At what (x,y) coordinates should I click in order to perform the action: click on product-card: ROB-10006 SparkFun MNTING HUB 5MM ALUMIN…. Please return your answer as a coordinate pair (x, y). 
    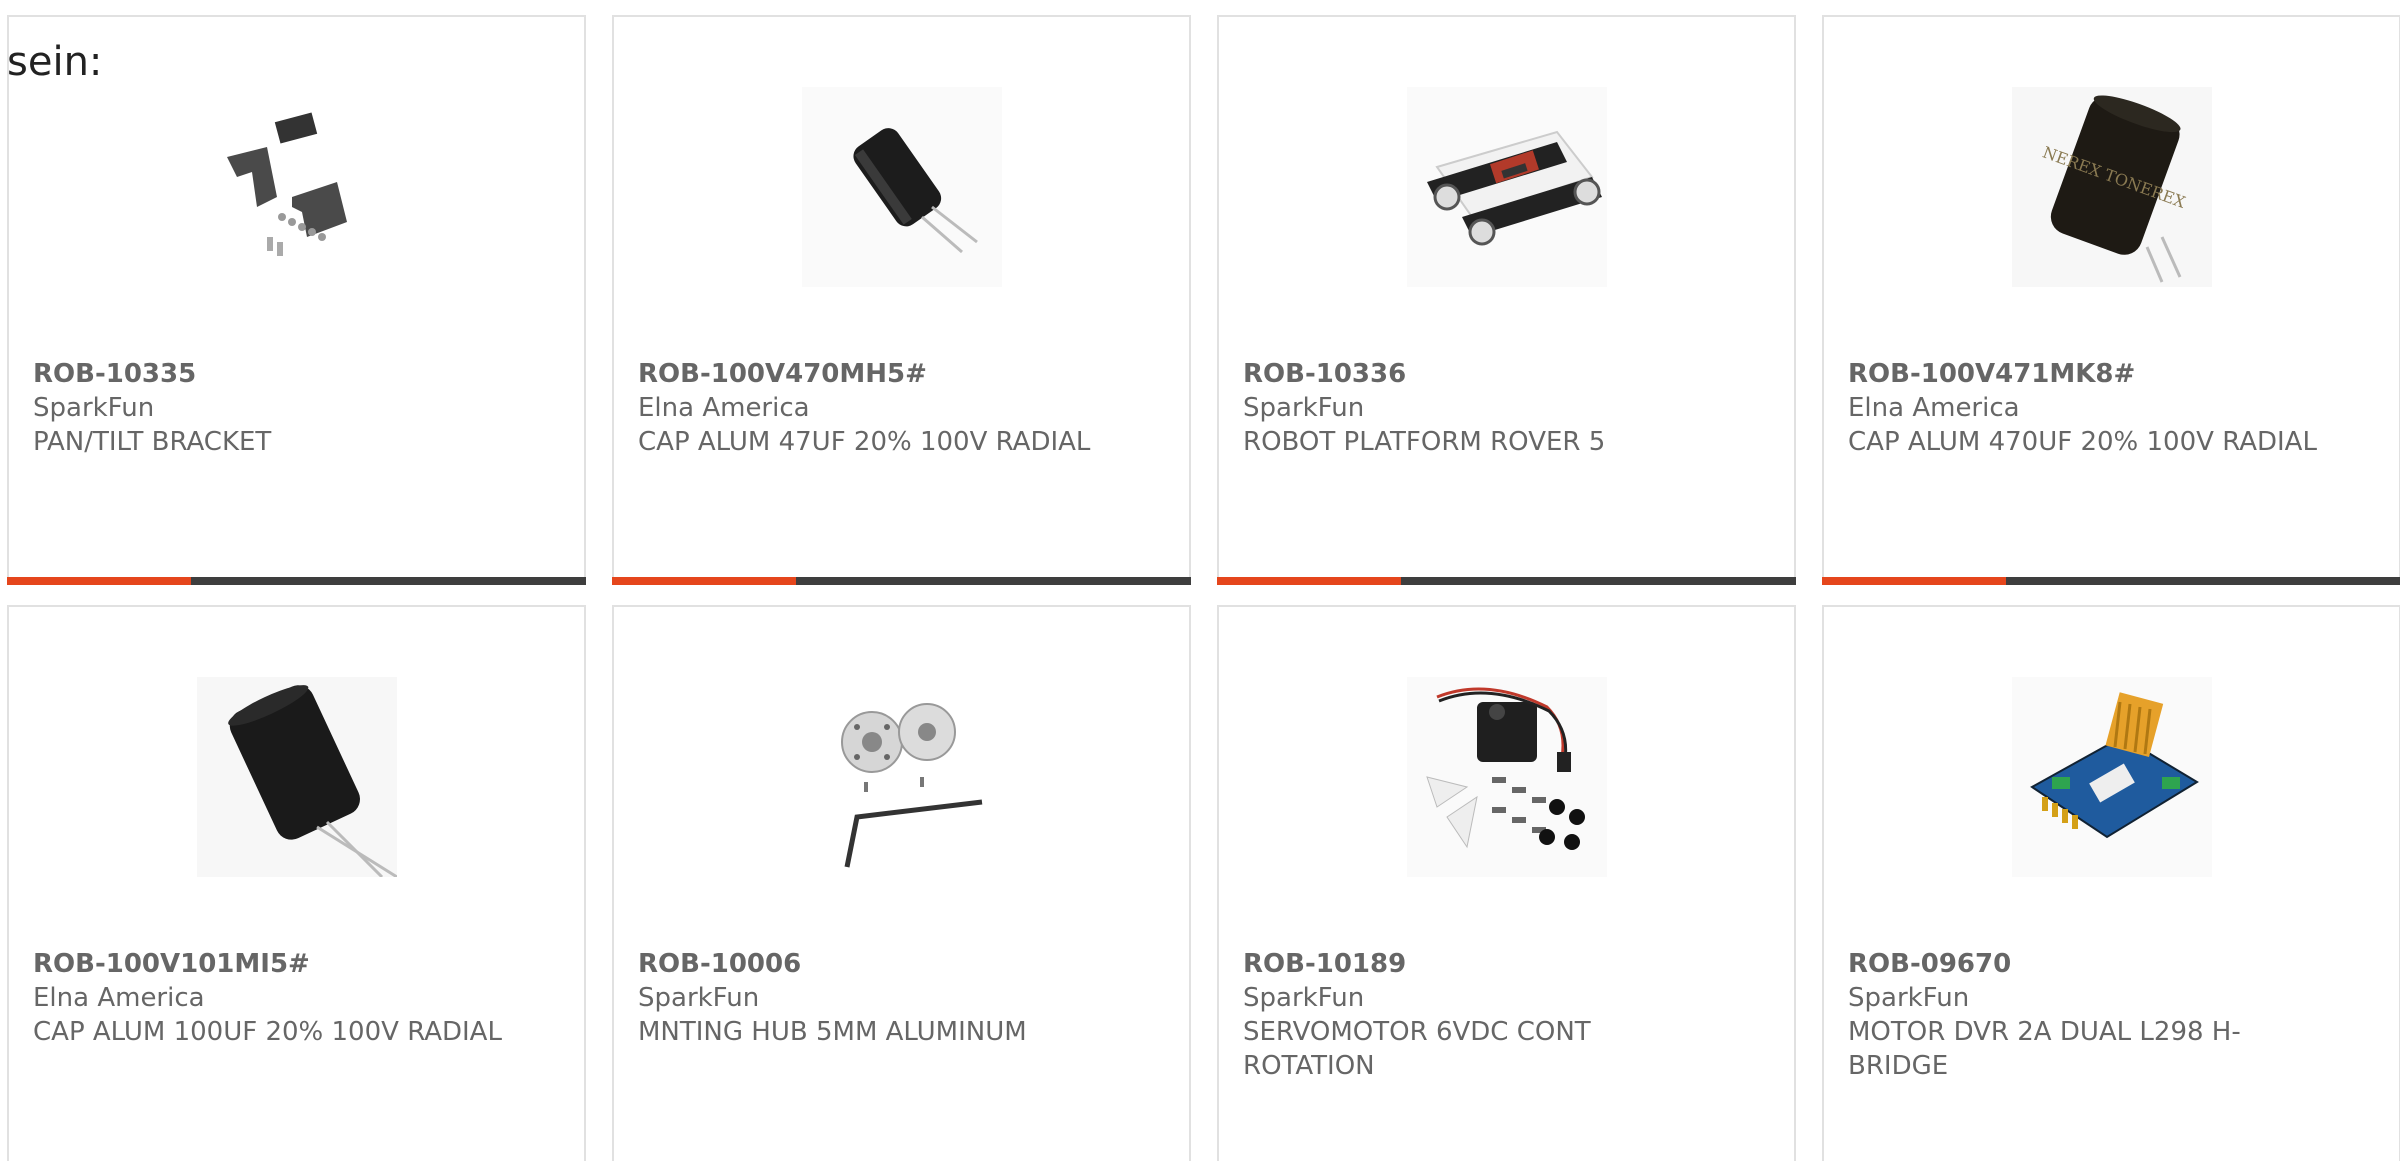
    Looking at the image, I should click on (901, 883).